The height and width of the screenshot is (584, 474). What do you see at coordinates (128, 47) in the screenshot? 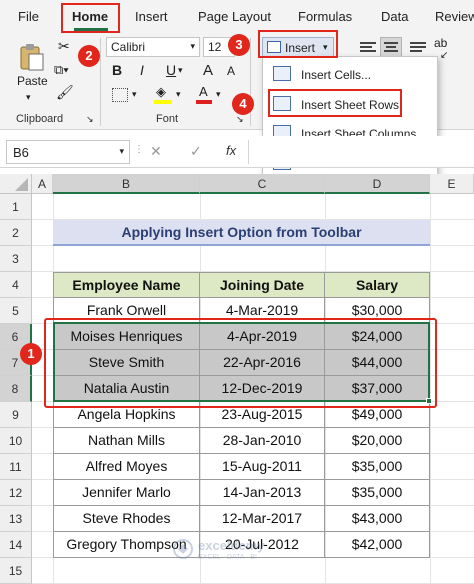
I see `font-name-value: Calibri` at bounding box center [128, 47].